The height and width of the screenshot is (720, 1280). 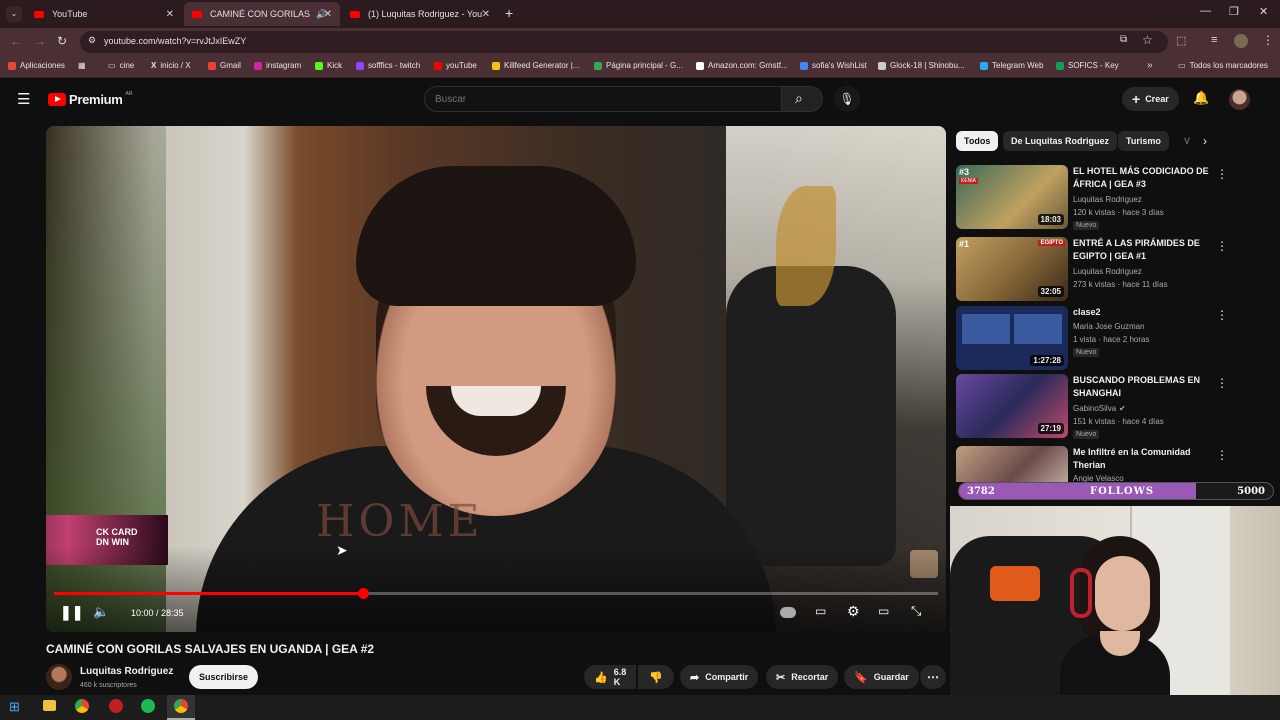 I want to click on autoplay-toggle, so click(x=788, y=612).